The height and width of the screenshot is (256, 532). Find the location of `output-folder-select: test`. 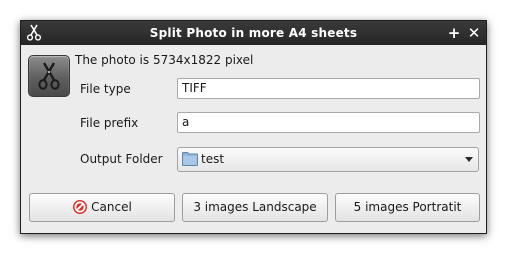

output-folder-select: test is located at coordinates (328, 159).